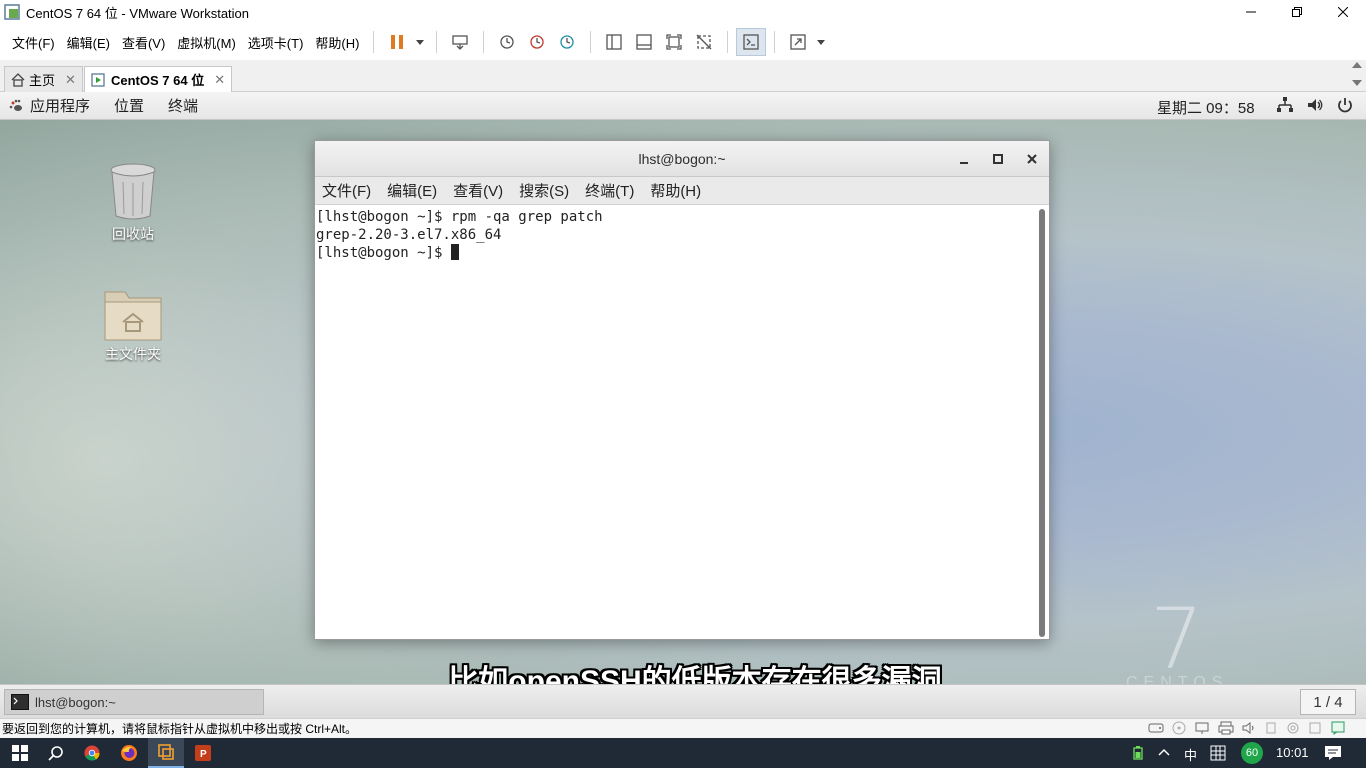 This screenshot has width=1366, height=768. What do you see at coordinates (1164, 752) in the screenshot?
I see `chevron-up-icon` at bounding box center [1164, 752].